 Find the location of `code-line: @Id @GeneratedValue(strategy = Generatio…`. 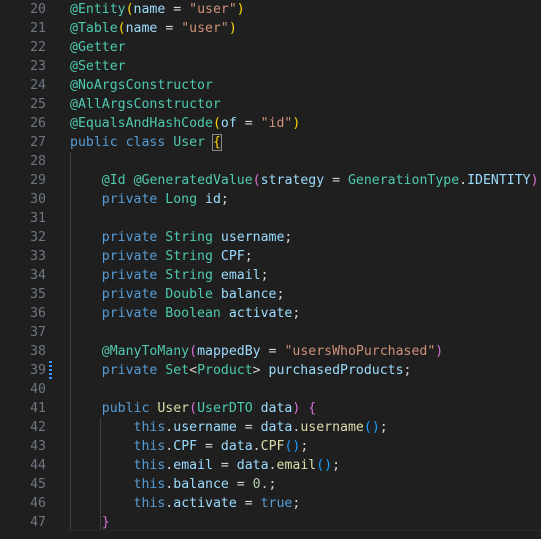

code-line: @Id @GeneratedValue(strategy = Generatio… is located at coordinates (269, 180).